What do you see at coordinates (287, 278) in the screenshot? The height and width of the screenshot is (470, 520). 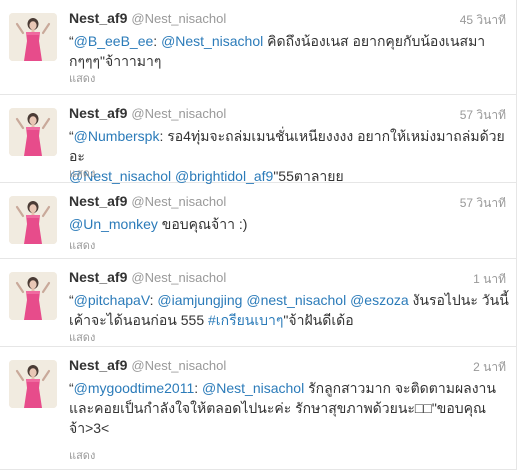 I see `tweet-header: Nest_af9 @Nest_nisachol 1 นาที` at bounding box center [287, 278].